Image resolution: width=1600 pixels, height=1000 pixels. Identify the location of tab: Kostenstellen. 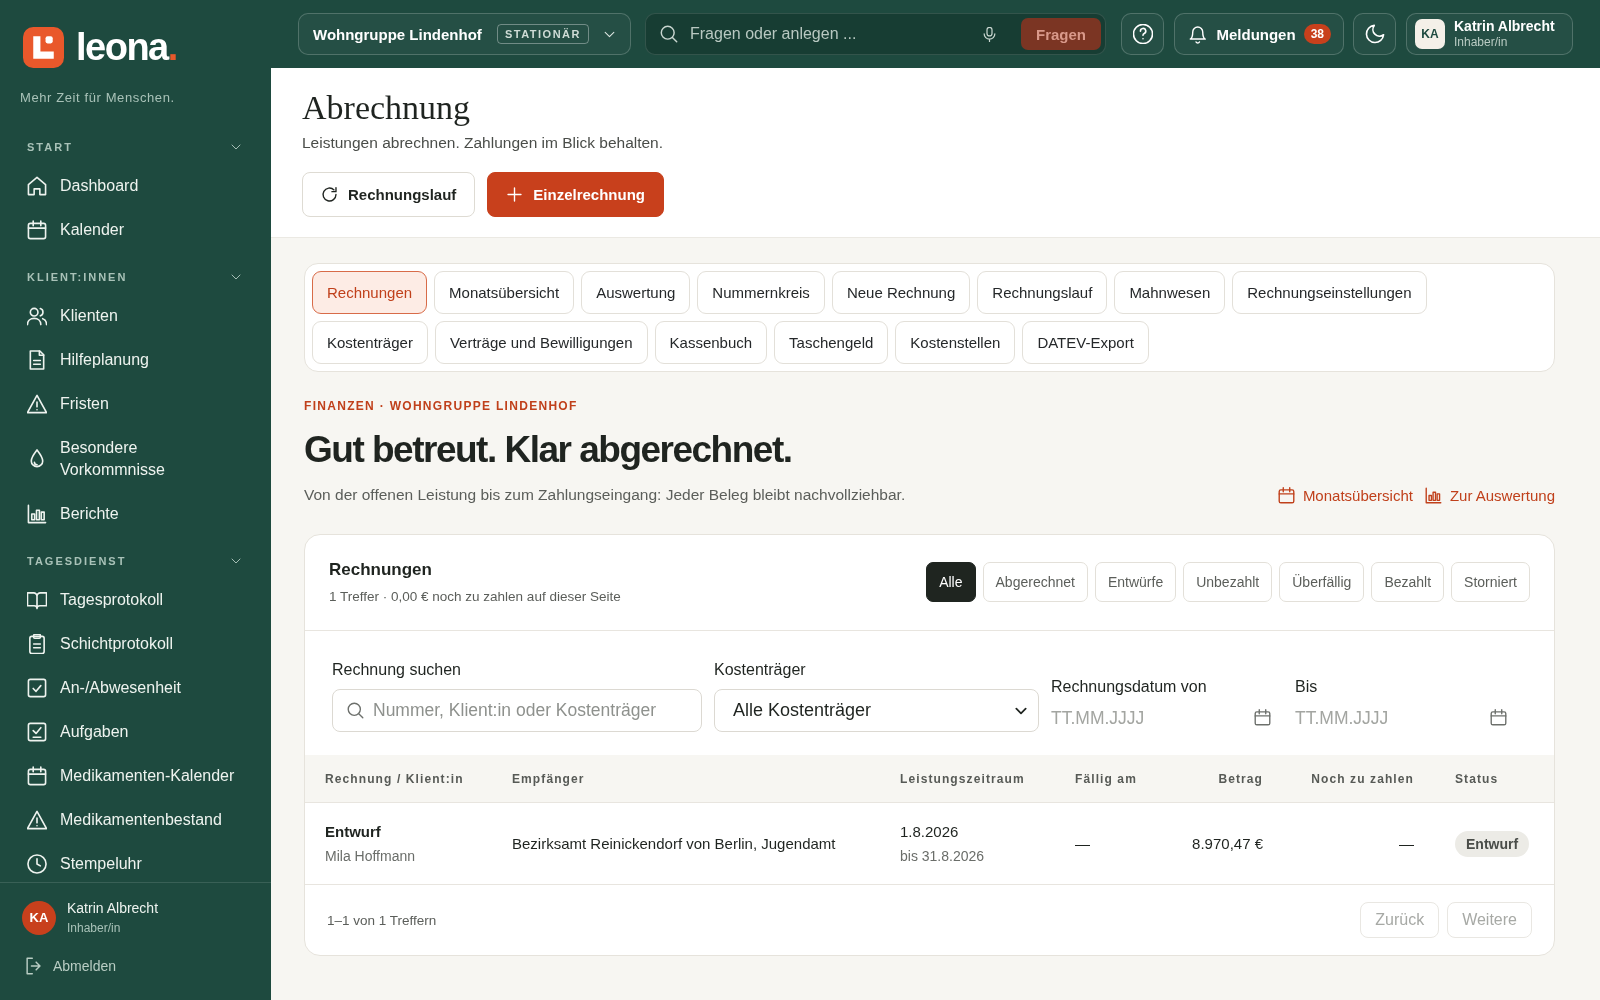
(955, 342).